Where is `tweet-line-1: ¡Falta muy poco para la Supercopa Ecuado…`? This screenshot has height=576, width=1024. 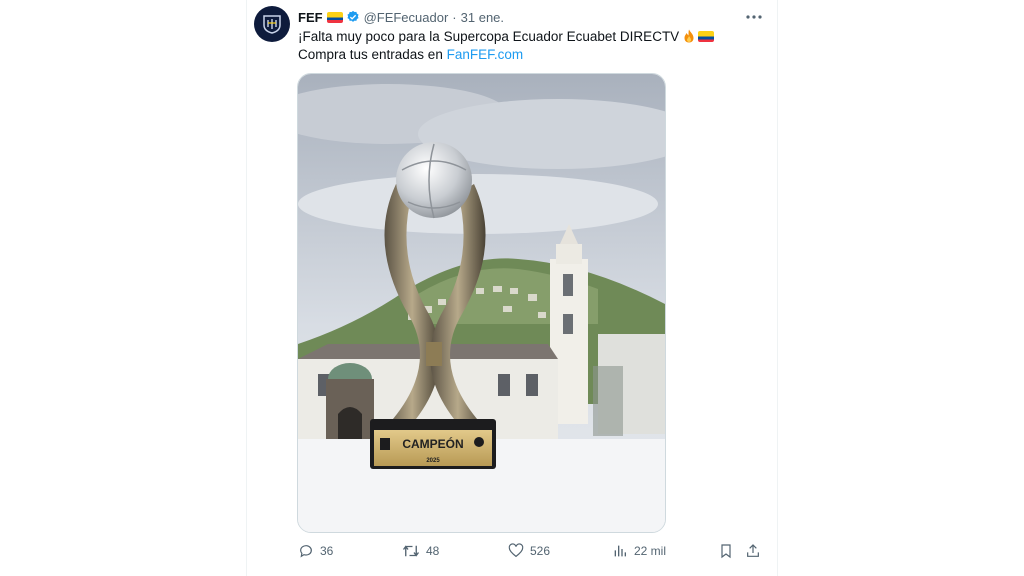
tweet-line-1: ¡Falta muy poco para la Supercopa Ecuado… is located at coordinates (489, 36).